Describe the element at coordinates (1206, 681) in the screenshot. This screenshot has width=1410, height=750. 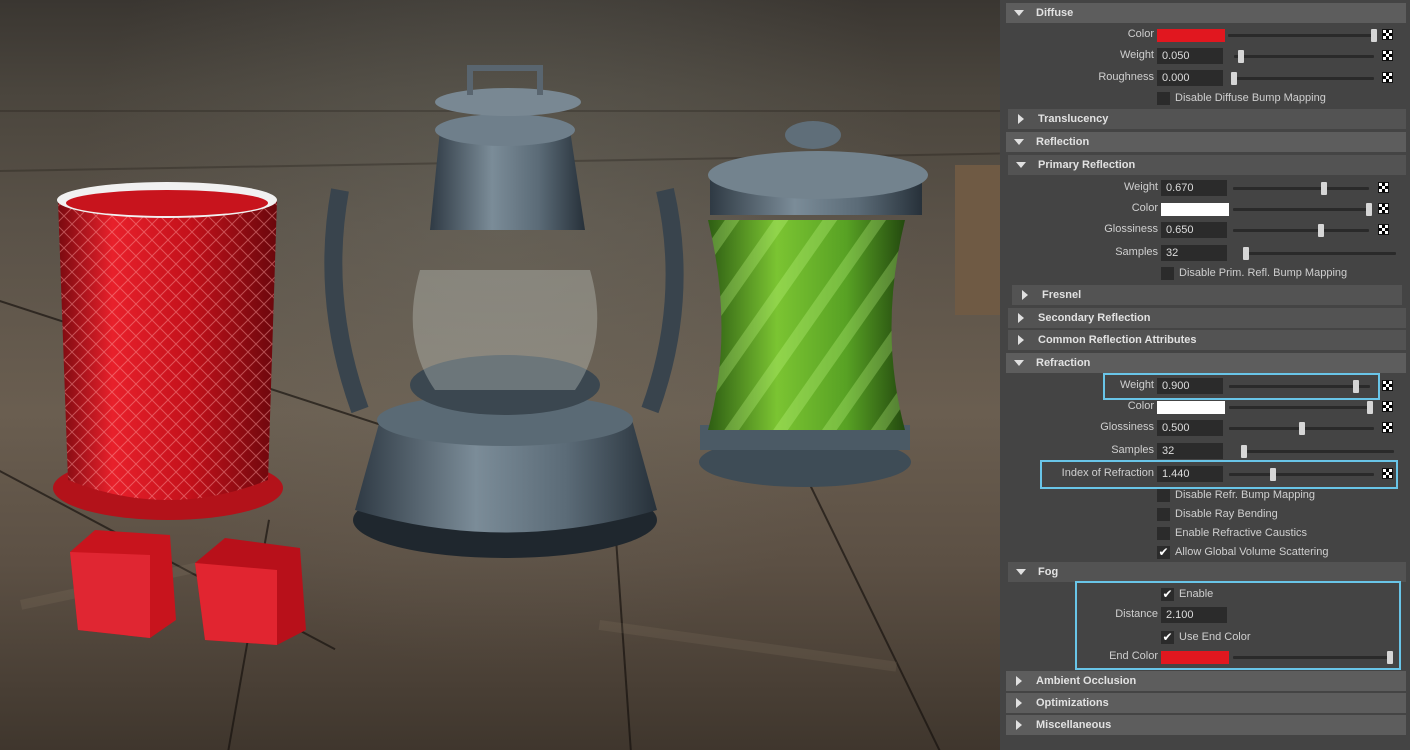
I see `section-ambient-occlusion: Ambient Occlusion` at that location.